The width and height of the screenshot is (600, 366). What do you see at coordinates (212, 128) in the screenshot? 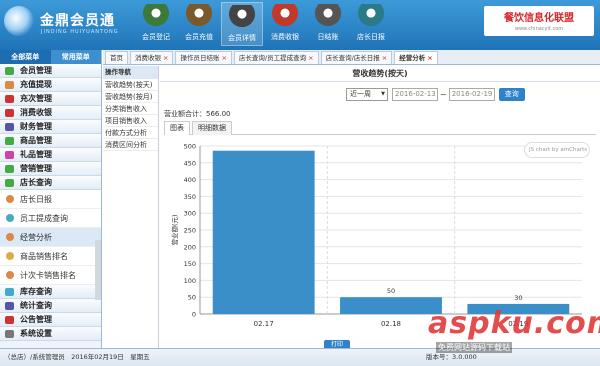
I see `tab-detail-data: 明细数据` at bounding box center [212, 128].